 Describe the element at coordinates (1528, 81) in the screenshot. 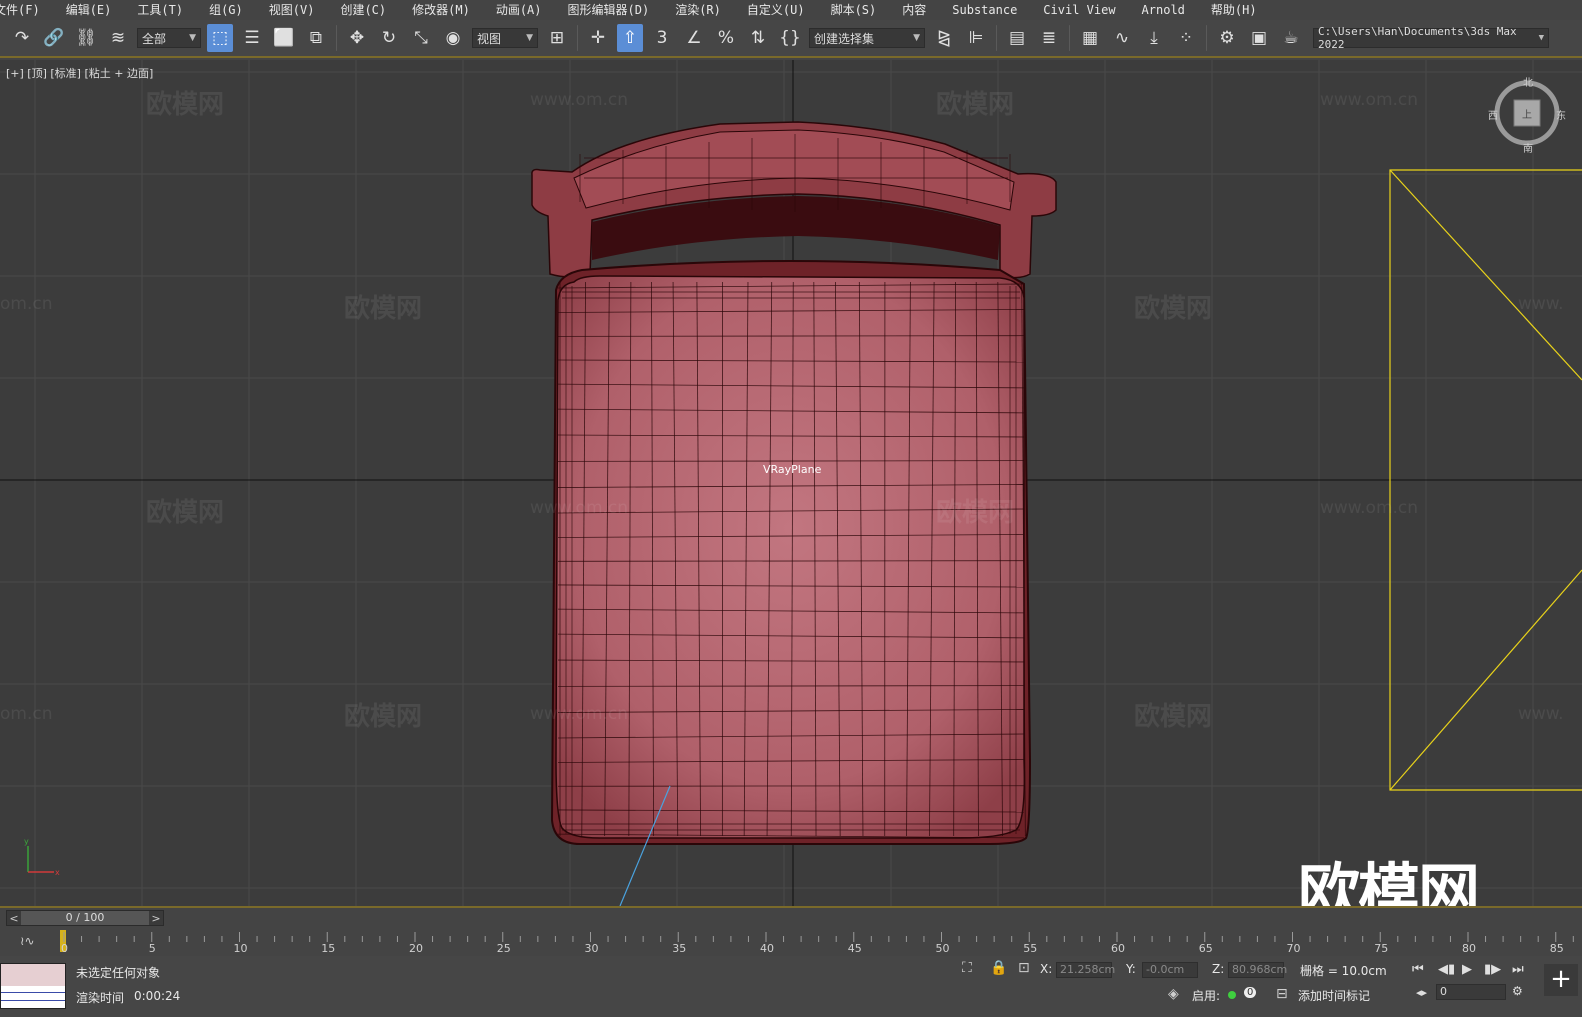

I see `viewcube-north: 北` at that location.